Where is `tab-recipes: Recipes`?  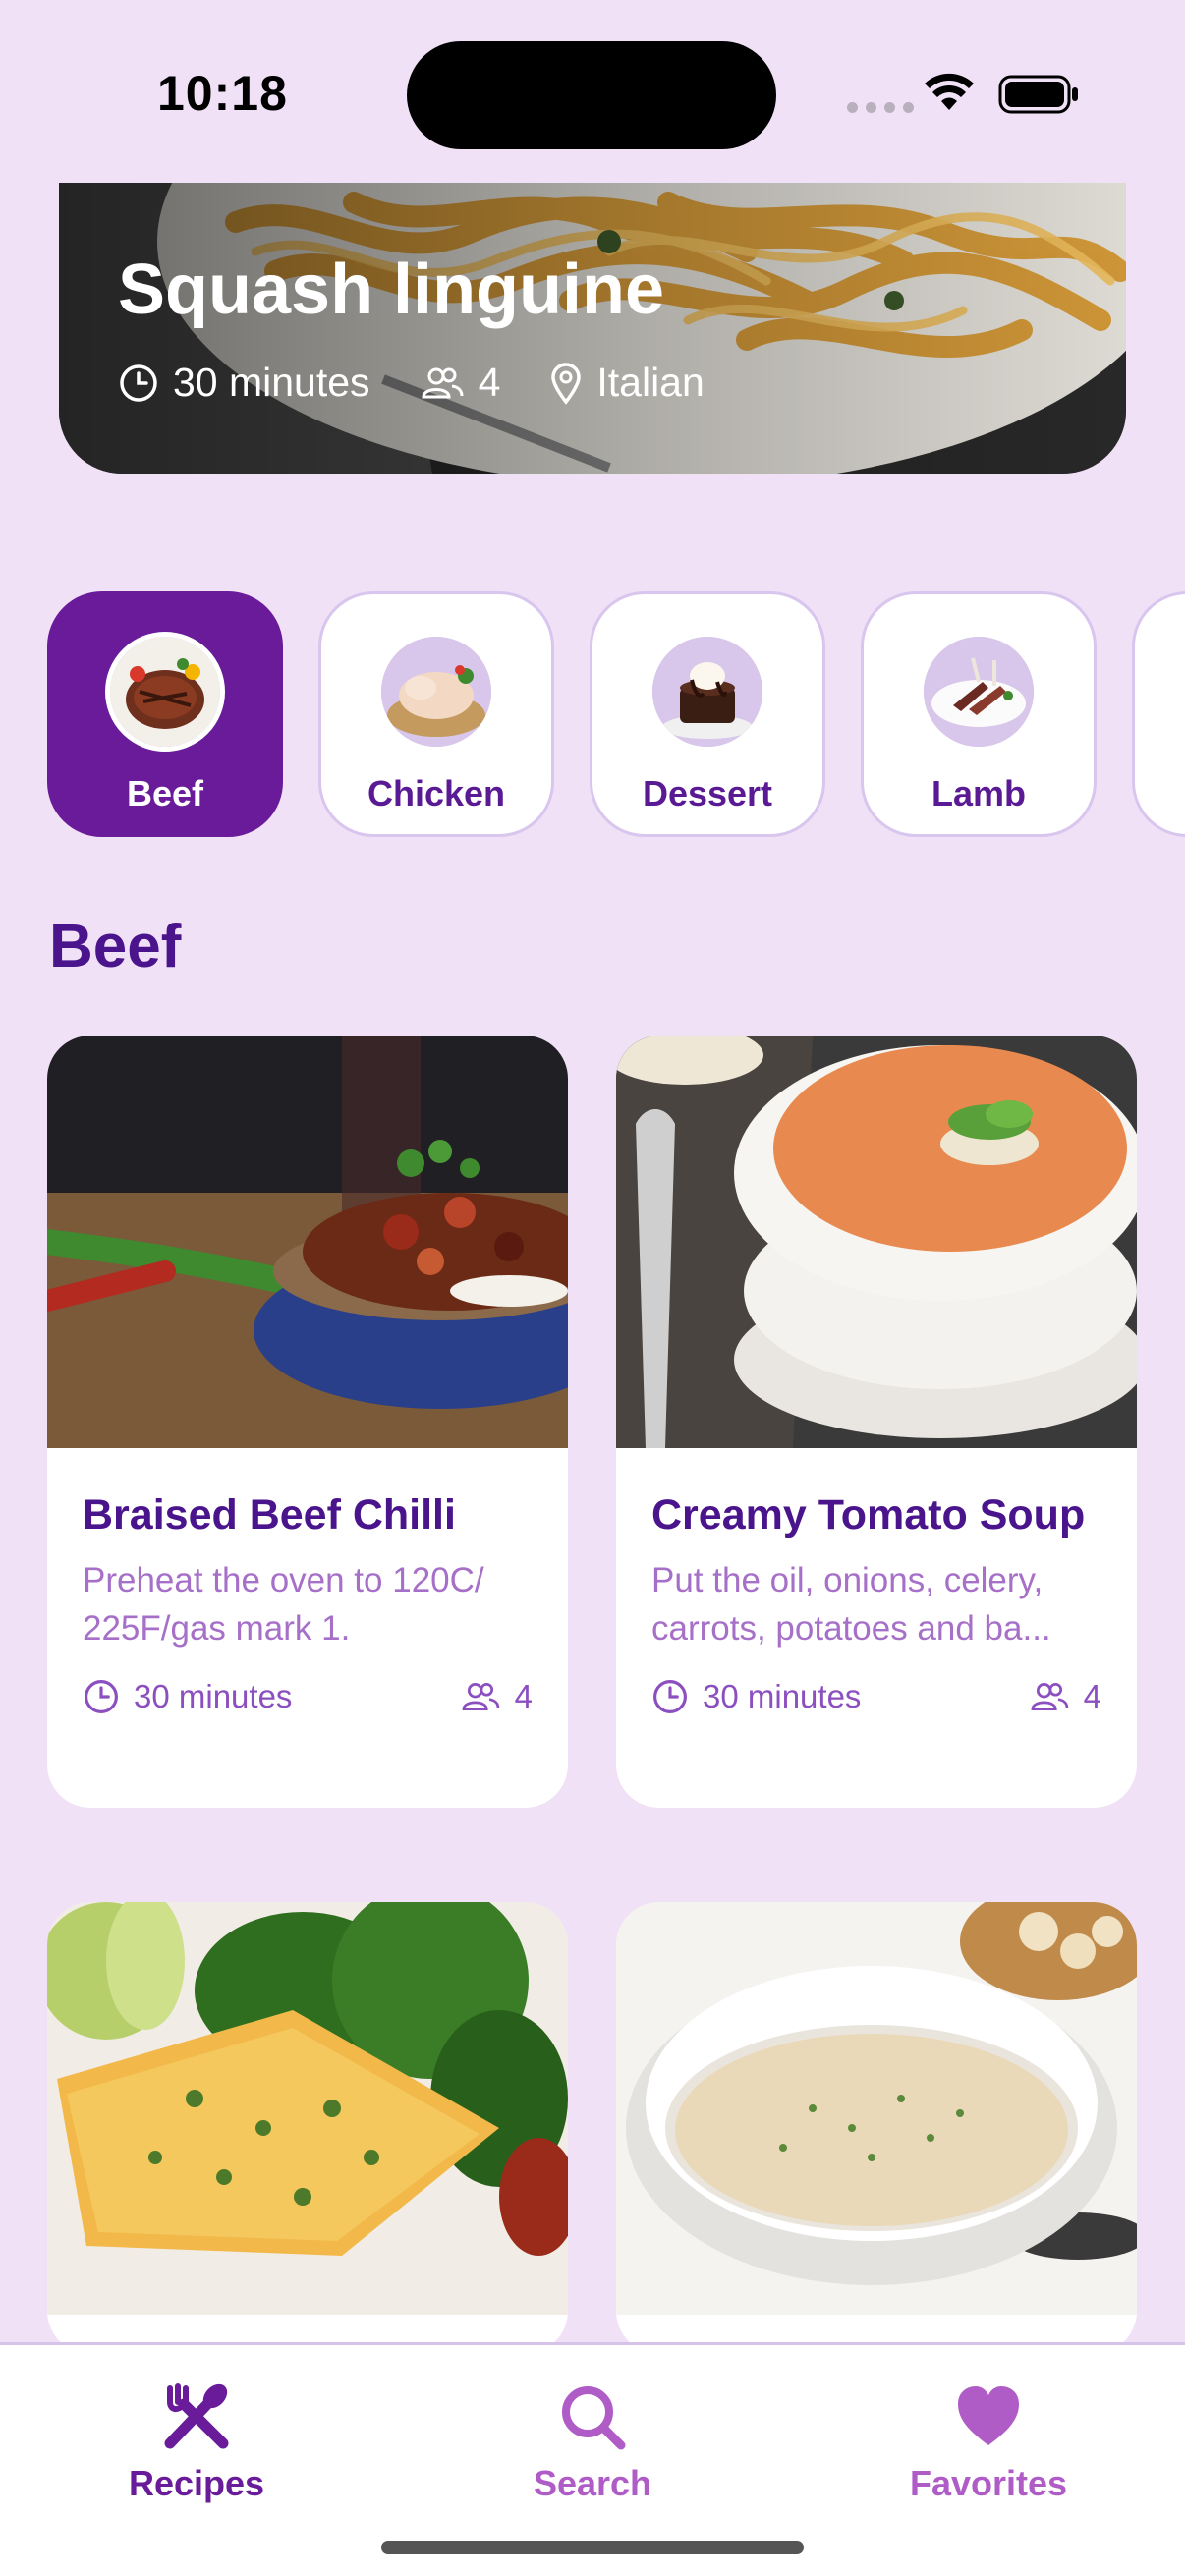 tab-recipes: Recipes is located at coordinates (197, 2442).